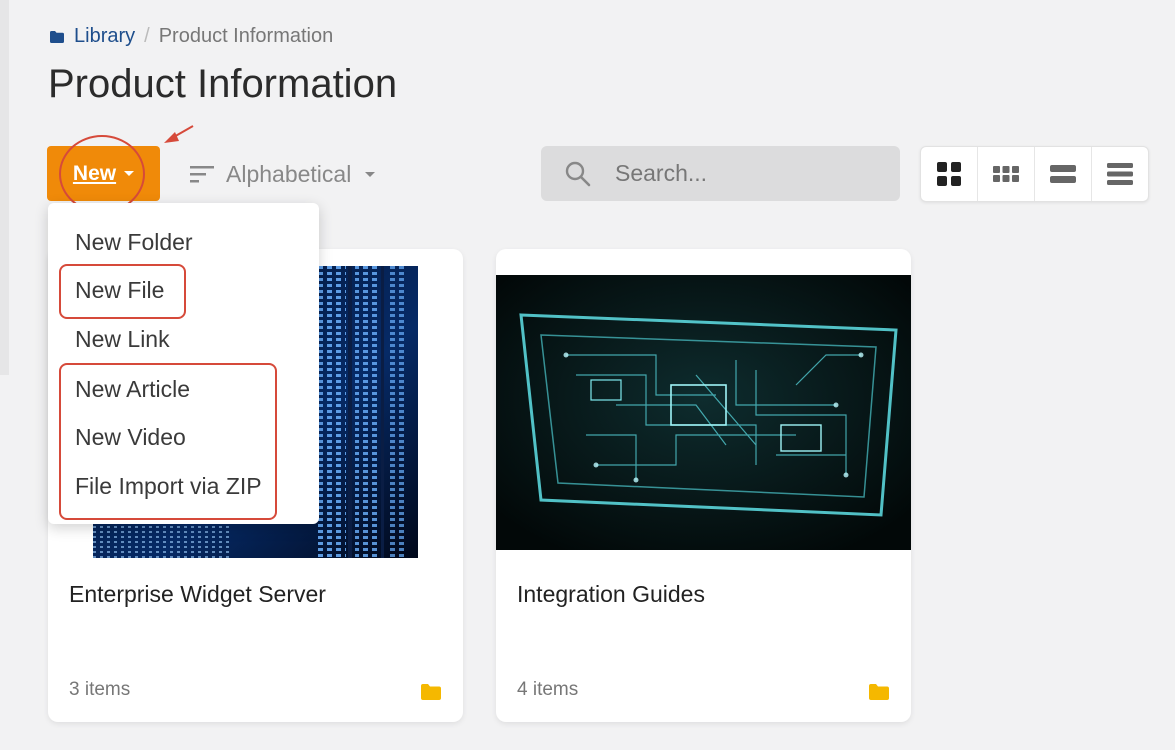 The width and height of the screenshot is (1175, 750). I want to click on menu-item-file-import-zip: File Import via ZIP, so click(168, 486).